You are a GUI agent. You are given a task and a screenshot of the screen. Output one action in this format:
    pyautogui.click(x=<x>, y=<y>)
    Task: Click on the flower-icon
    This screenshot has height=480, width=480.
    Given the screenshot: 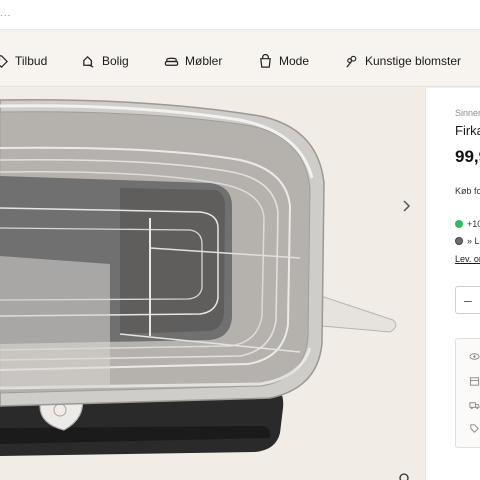 What is the action you would take?
    pyautogui.click(x=351, y=61)
    